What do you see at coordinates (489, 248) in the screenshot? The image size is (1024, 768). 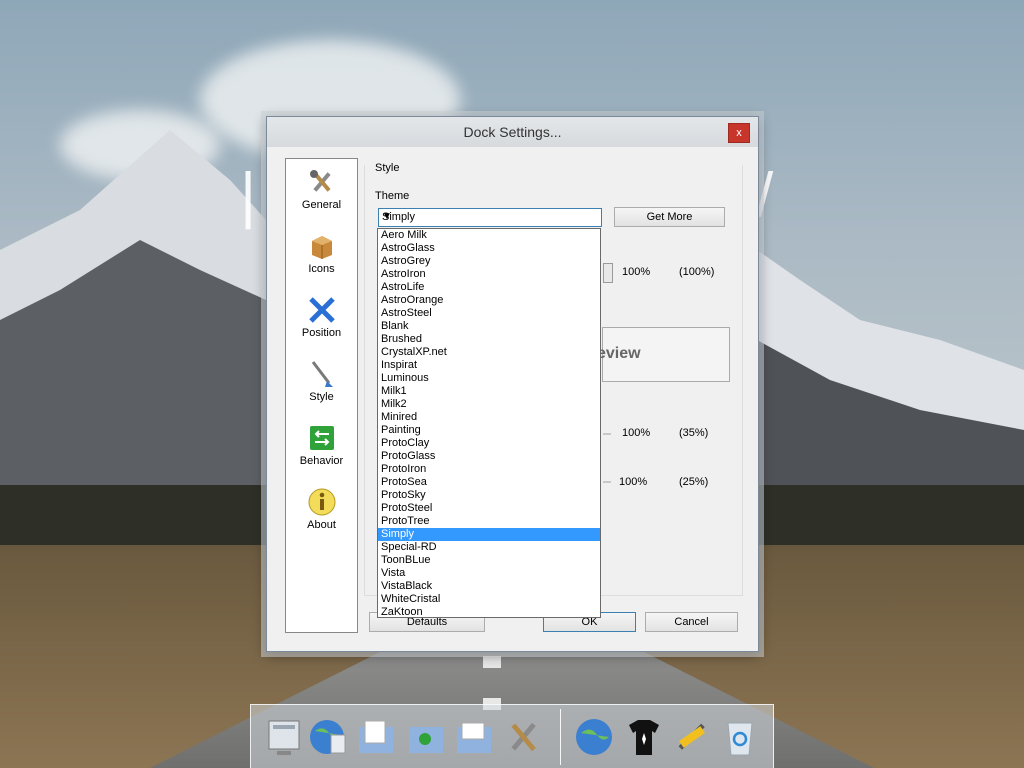 I see `theme-option: AstroGlass` at bounding box center [489, 248].